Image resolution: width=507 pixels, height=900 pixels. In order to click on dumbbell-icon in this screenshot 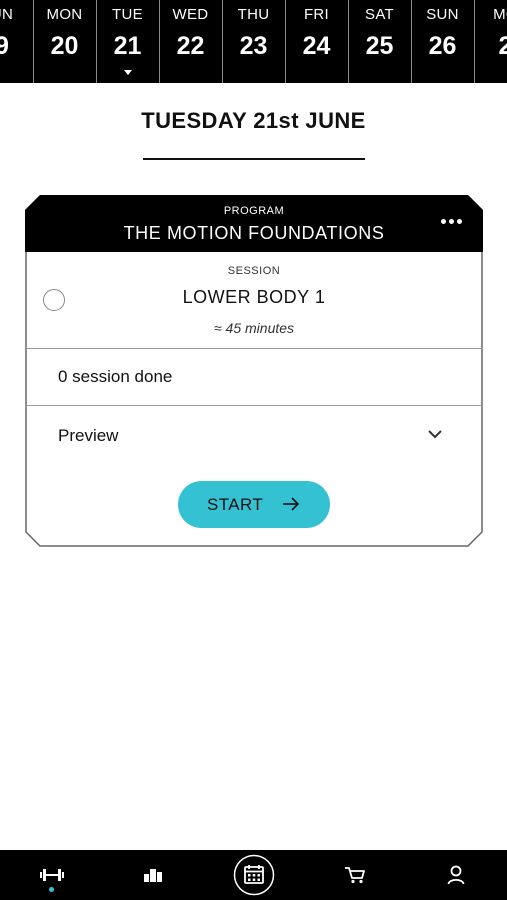, I will do `click(51, 875)`.